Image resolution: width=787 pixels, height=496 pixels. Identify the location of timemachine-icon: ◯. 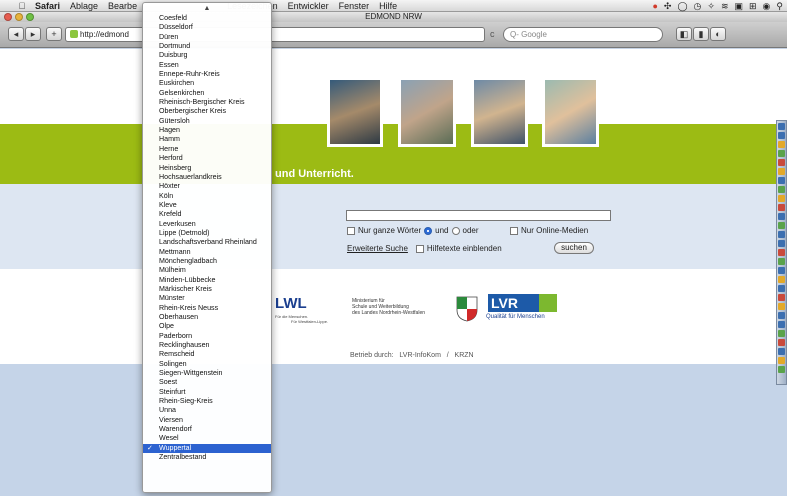
(682, 6).